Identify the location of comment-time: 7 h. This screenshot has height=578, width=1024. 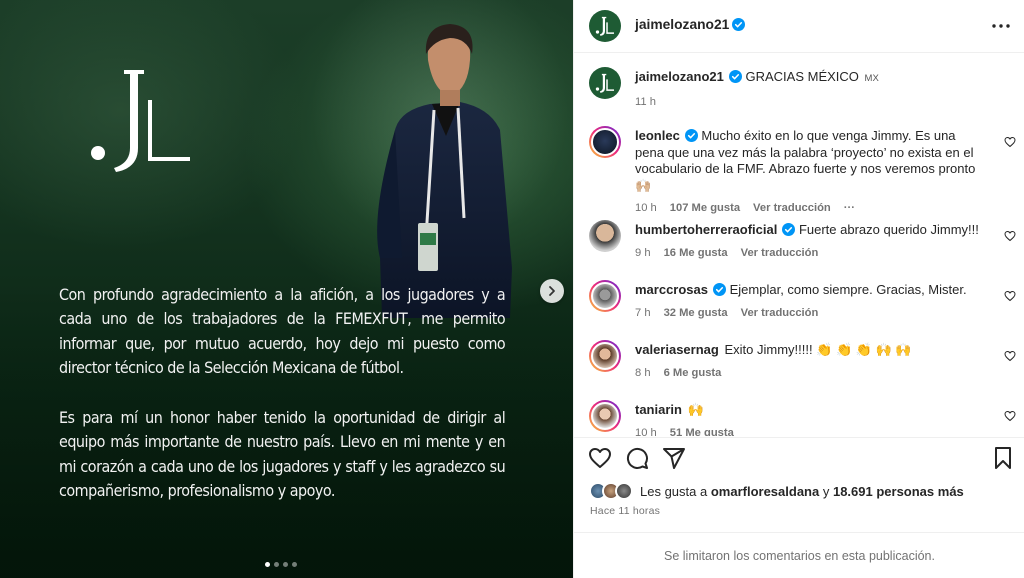
(643, 313).